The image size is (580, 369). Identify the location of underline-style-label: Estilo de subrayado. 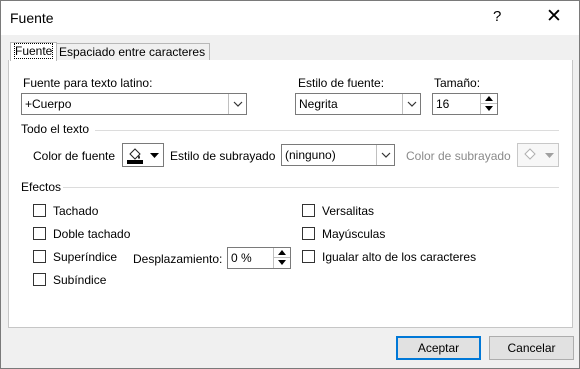
(223, 156).